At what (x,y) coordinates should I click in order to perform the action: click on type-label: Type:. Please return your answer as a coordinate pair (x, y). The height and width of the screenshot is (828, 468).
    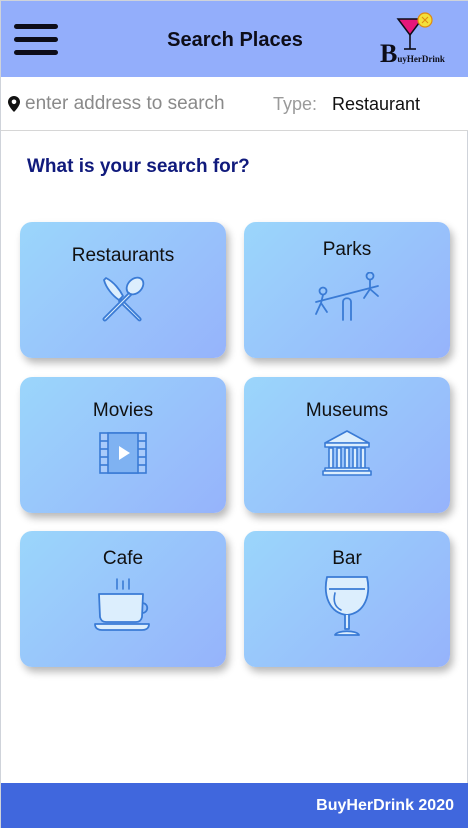
    Looking at the image, I should click on (295, 104).